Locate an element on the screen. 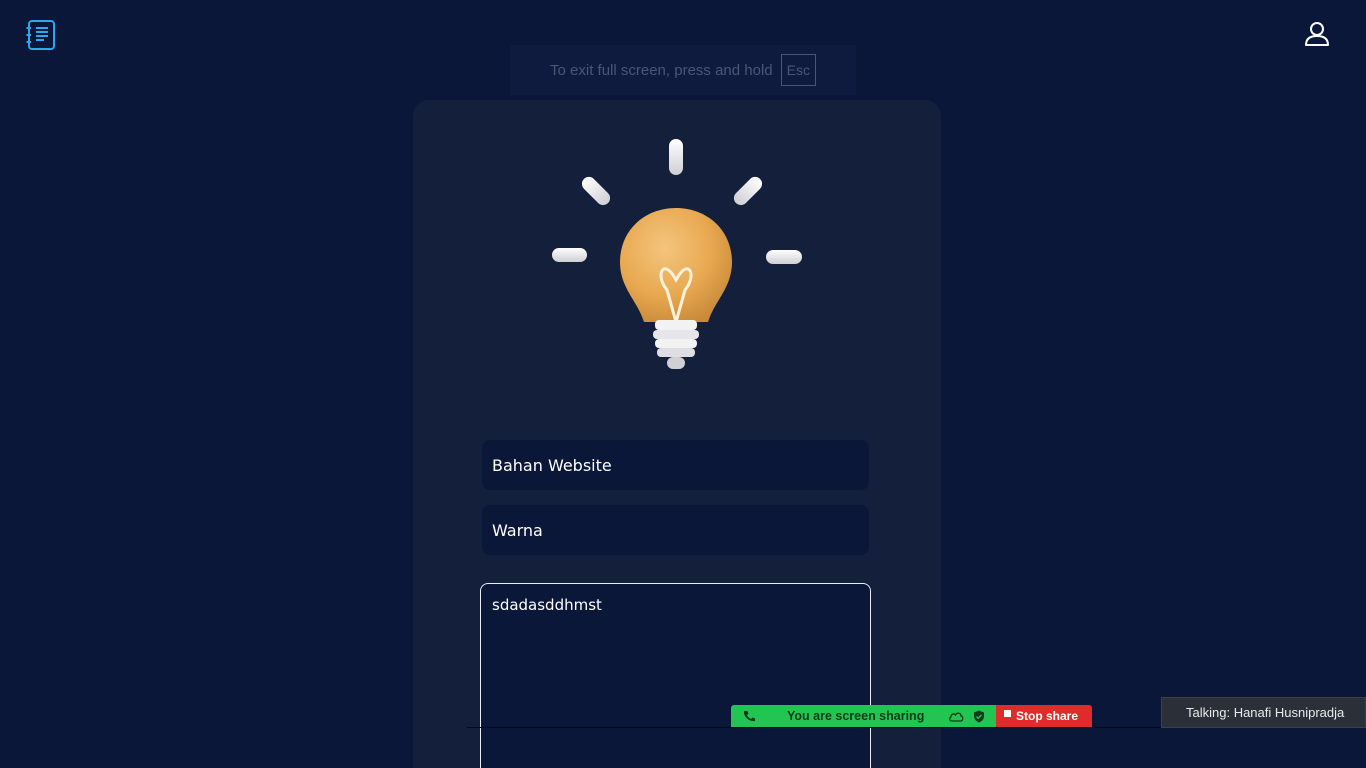 The image size is (1366, 768). screen-share-status: You are screen sharing is located at coordinates (863, 716).